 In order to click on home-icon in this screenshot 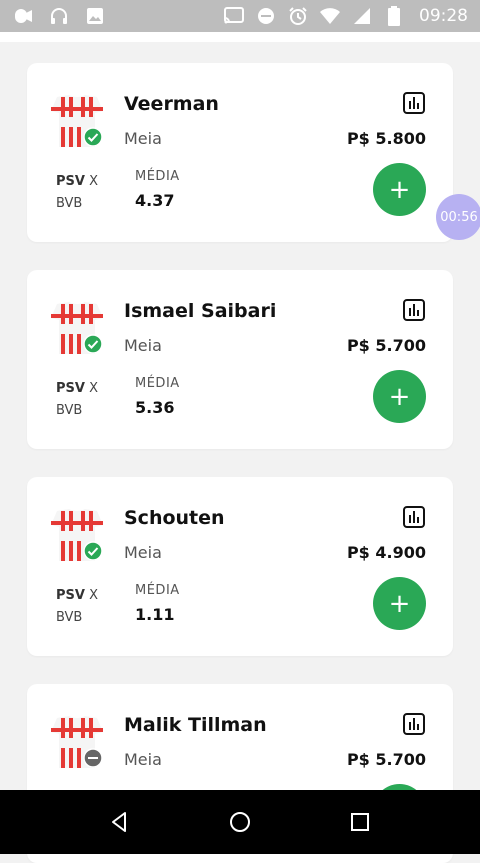, I will do `click(240, 822)`.